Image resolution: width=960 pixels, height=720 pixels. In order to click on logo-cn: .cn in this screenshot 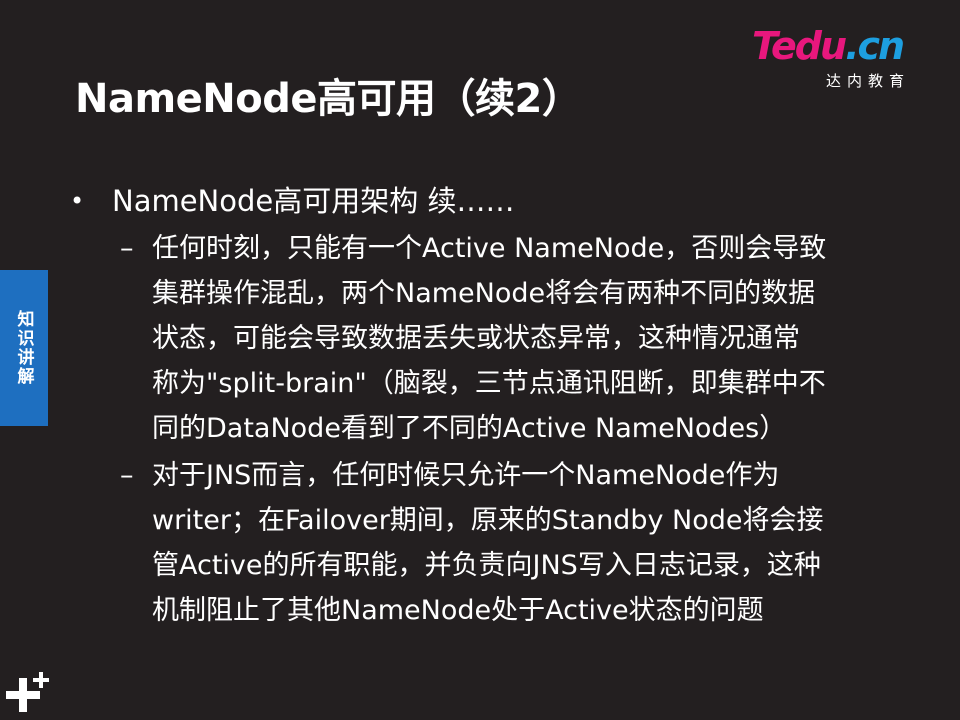, I will do `click(875, 46)`.